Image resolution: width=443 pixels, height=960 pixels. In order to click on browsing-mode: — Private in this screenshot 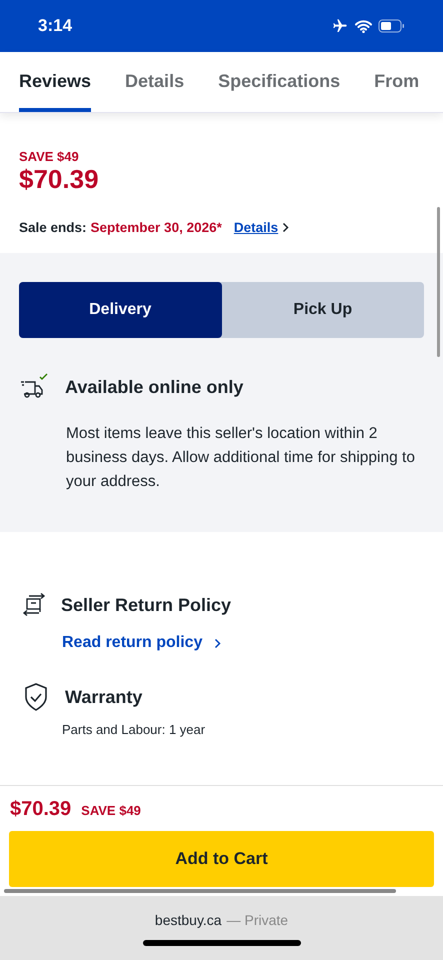, I will do `click(257, 920)`.